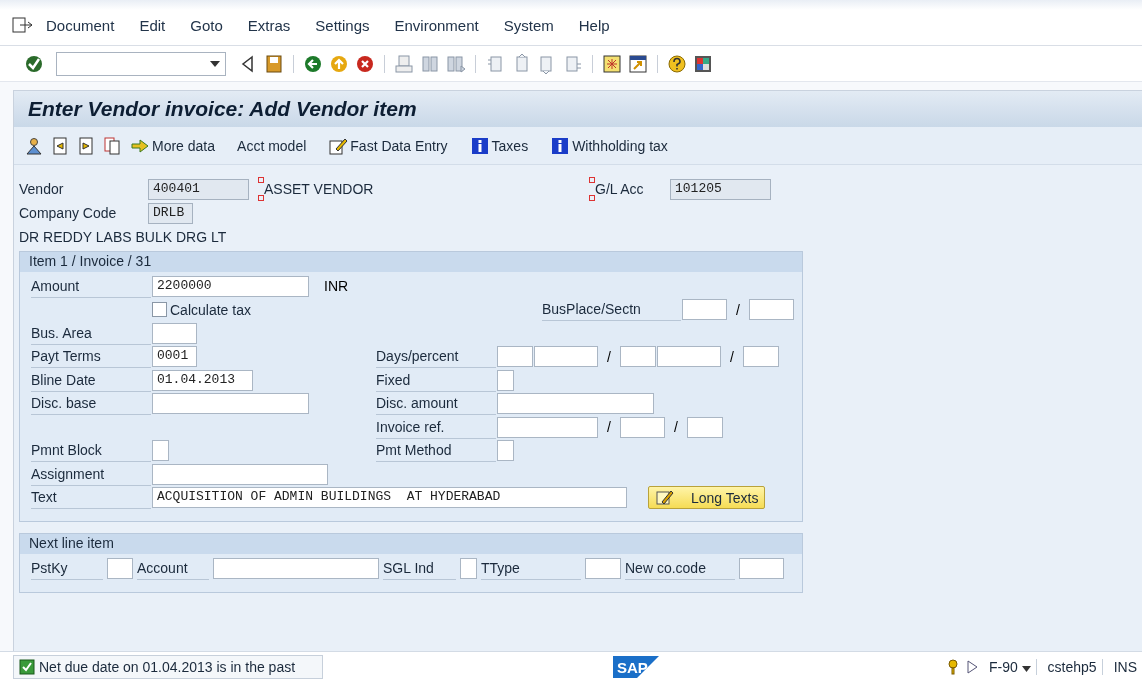 The height and width of the screenshot is (681, 1142). I want to click on dropdown-caret-icon, so click(1026, 668).